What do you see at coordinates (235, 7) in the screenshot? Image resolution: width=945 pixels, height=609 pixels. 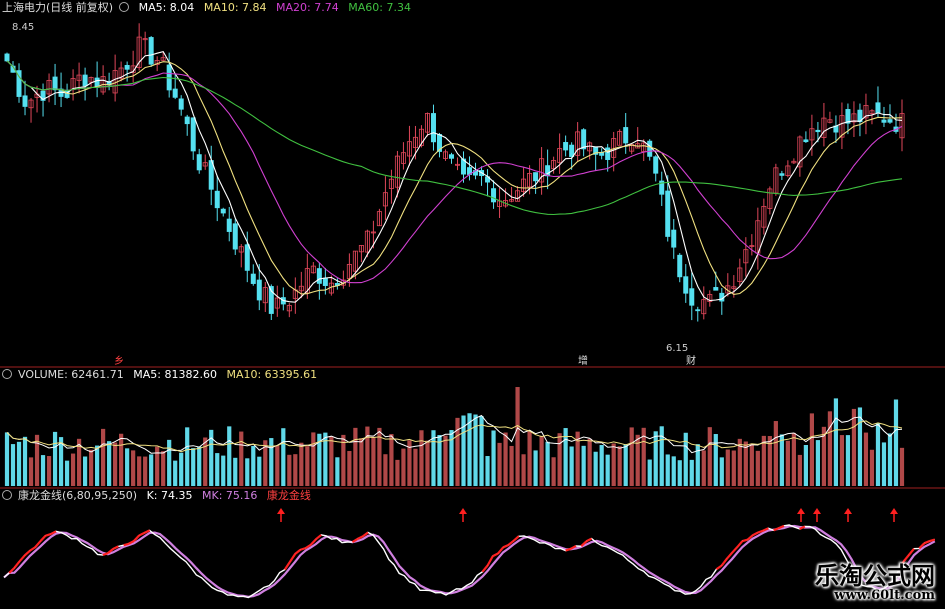 I see `ma10-label: MA10: 7.84` at bounding box center [235, 7].